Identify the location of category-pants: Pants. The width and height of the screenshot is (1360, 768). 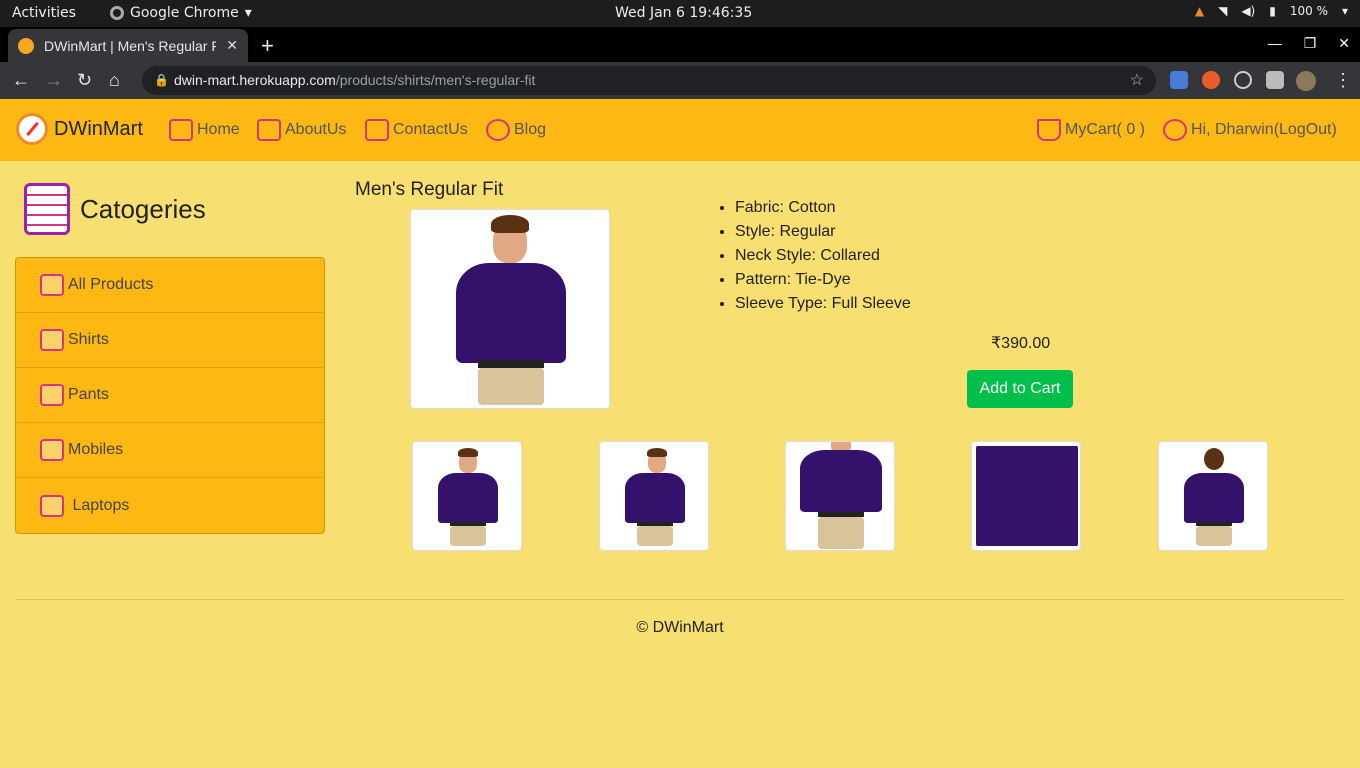
(170, 395).